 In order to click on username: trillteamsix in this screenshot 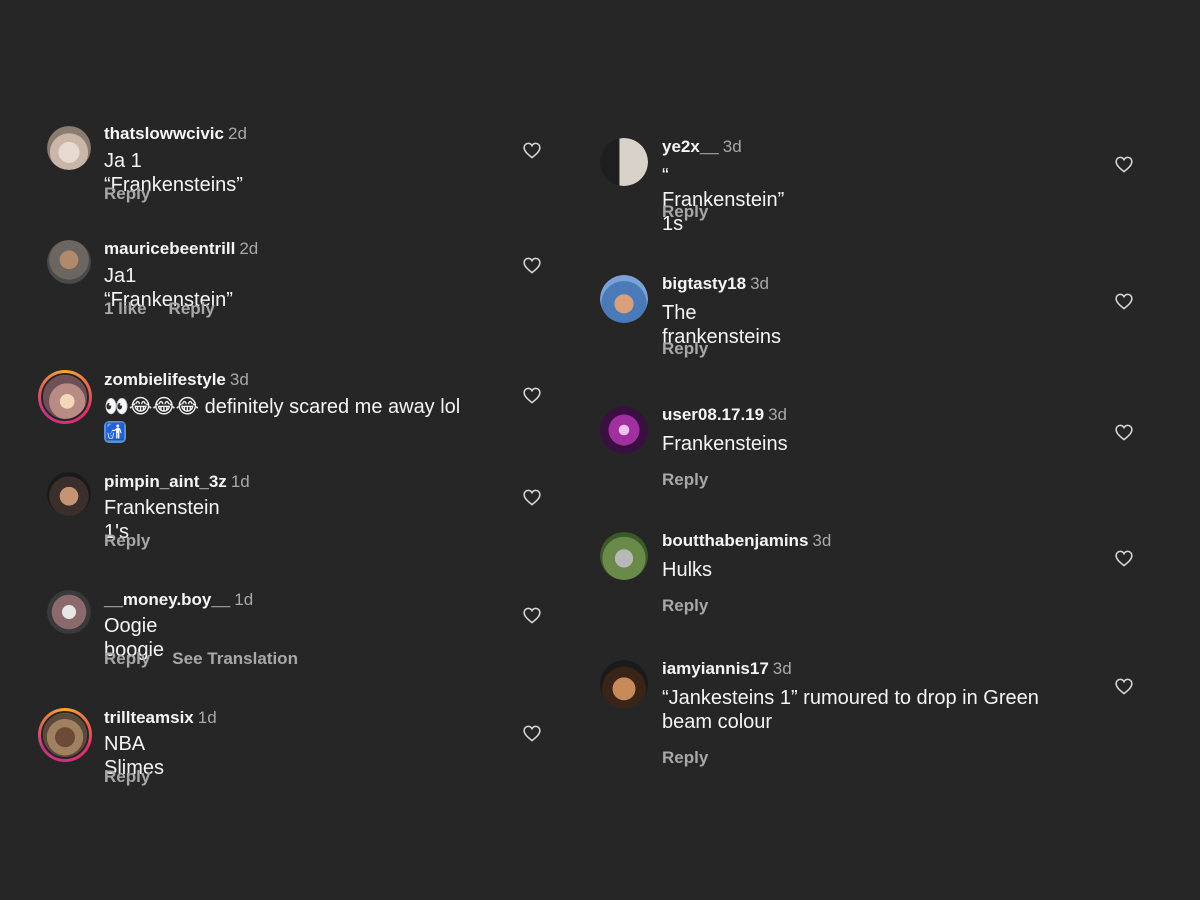, I will do `click(149, 717)`.